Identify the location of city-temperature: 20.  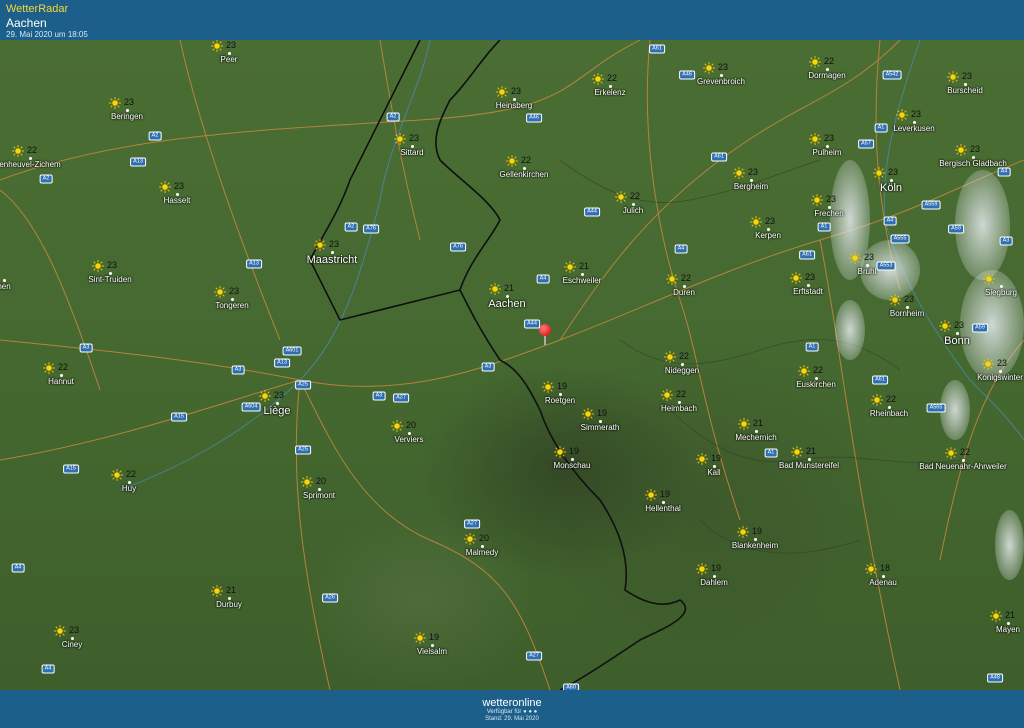
(411, 425).